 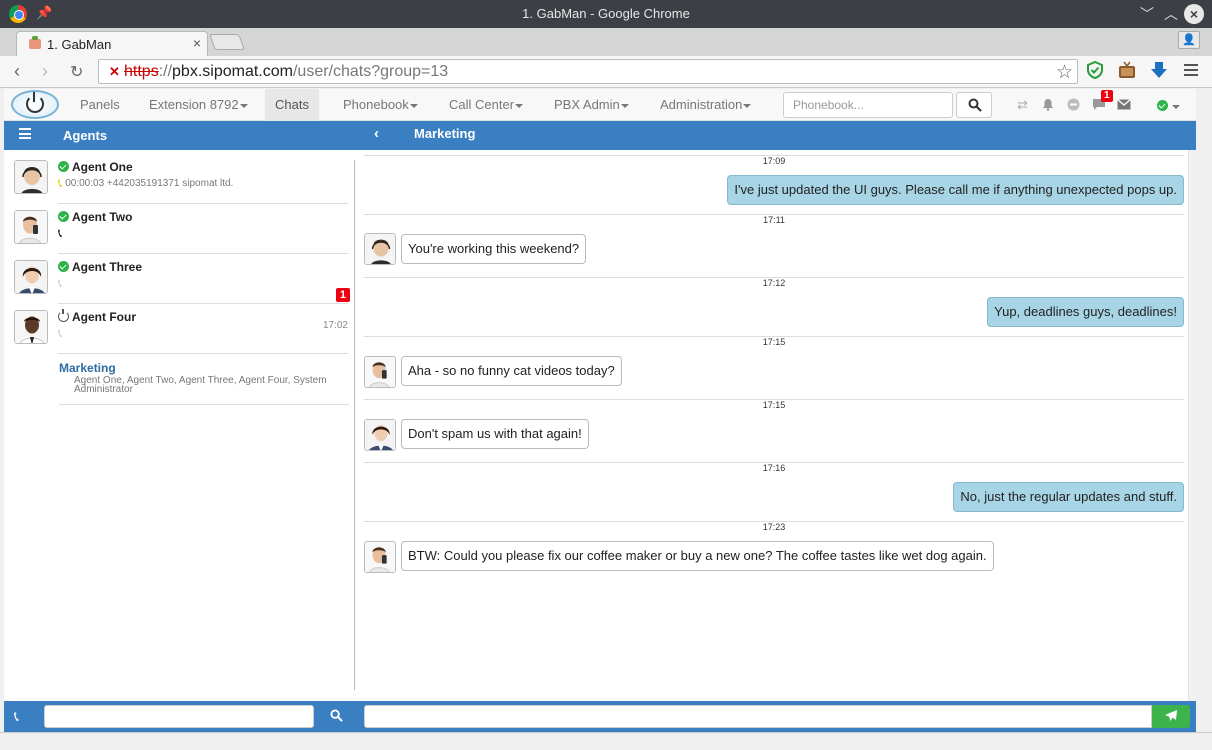 What do you see at coordinates (1124, 104) in the screenshot?
I see `envelope-icon` at bounding box center [1124, 104].